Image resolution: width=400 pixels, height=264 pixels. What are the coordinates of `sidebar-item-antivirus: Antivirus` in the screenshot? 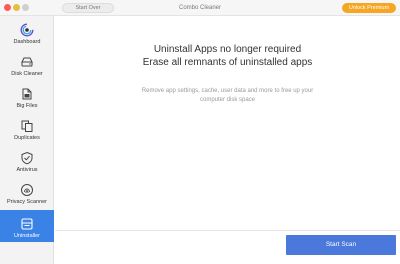 It's located at (27, 161).